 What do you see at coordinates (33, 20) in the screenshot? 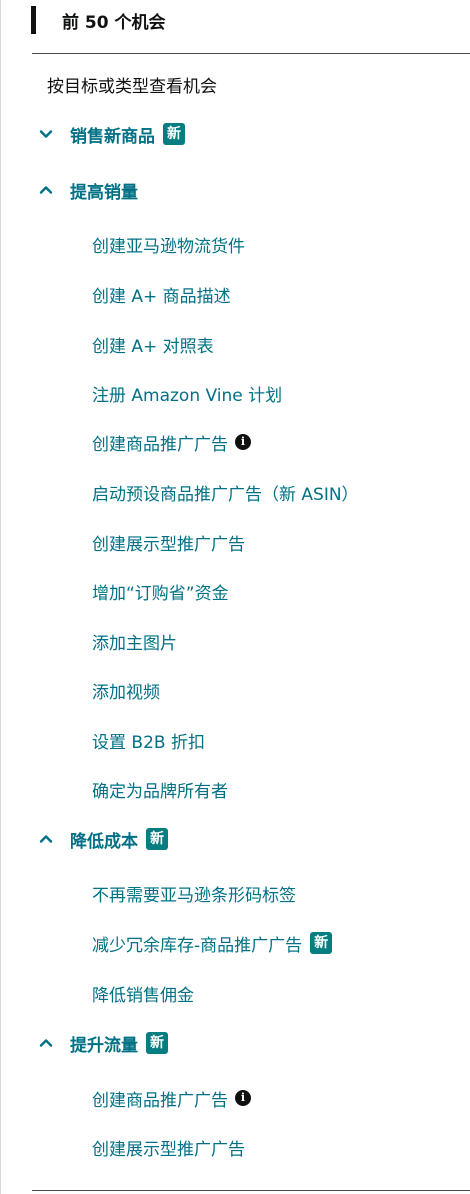
I see `header-accent-bar` at bounding box center [33, 20].